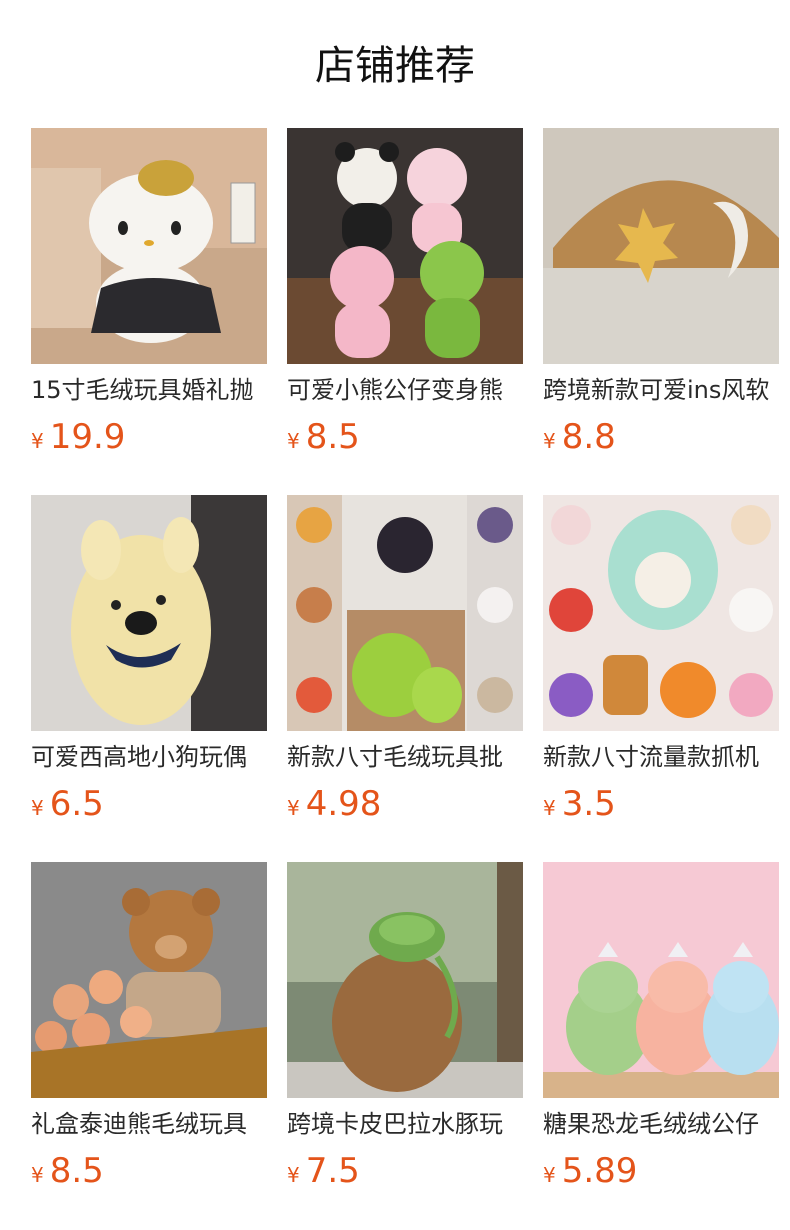 The height and width of the screenshot is (1230, 790). I want to click on product-card: 可爱西高地小狗玩偶 ¥6.5, so click(149, 665).